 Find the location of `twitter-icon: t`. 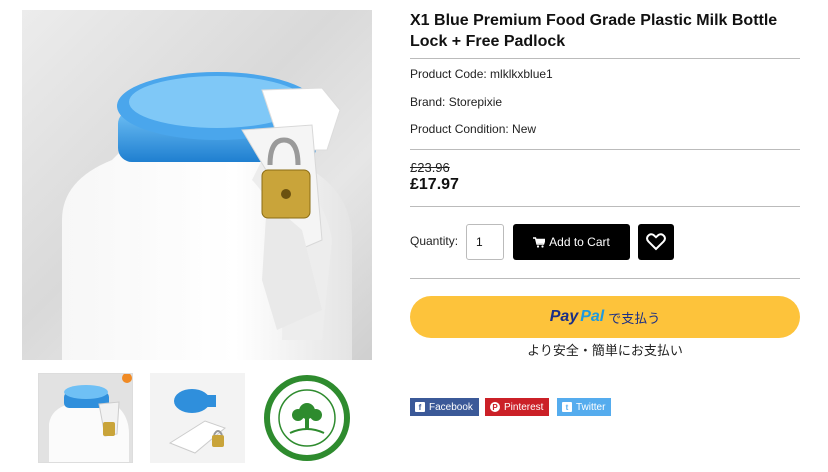

twitter-icon: t is located at coordinates (567, 407).